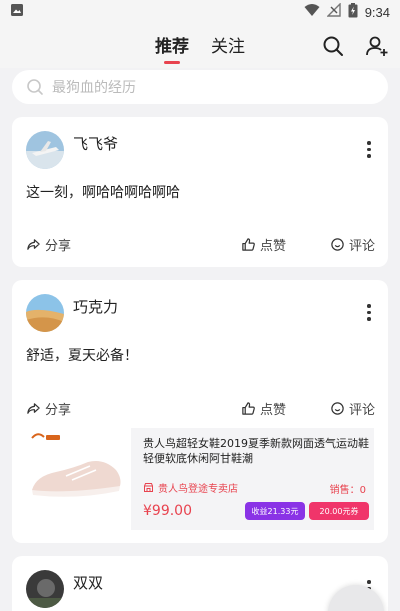 The height and width of the screenshot is (611, 400). Describe the element at coordinates (35, 87) in the screenshot. I see `search-field-icon` at that location.